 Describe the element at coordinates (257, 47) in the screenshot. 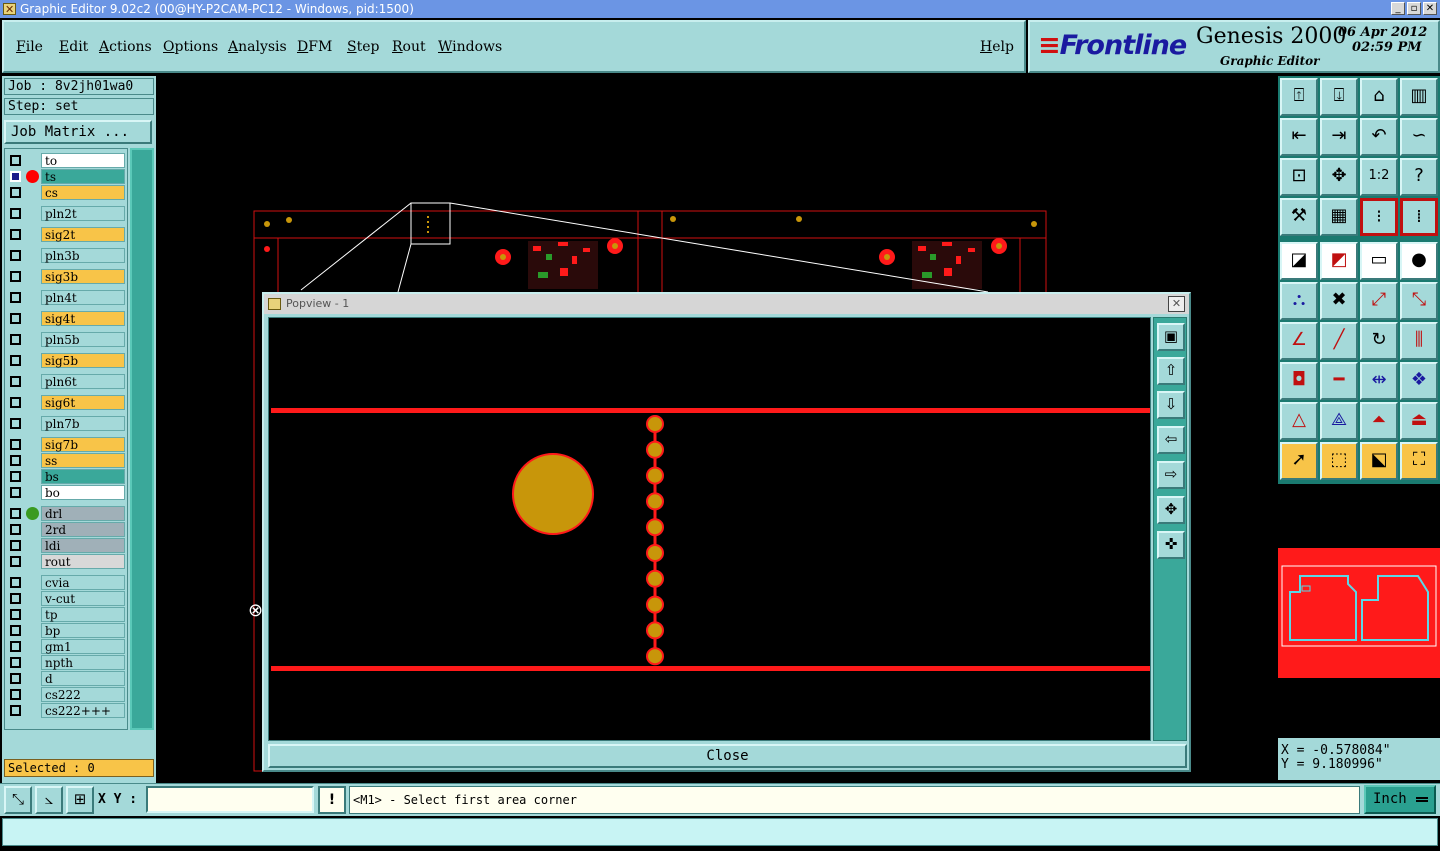

I see `menu-analysis: Analysis` at that location.